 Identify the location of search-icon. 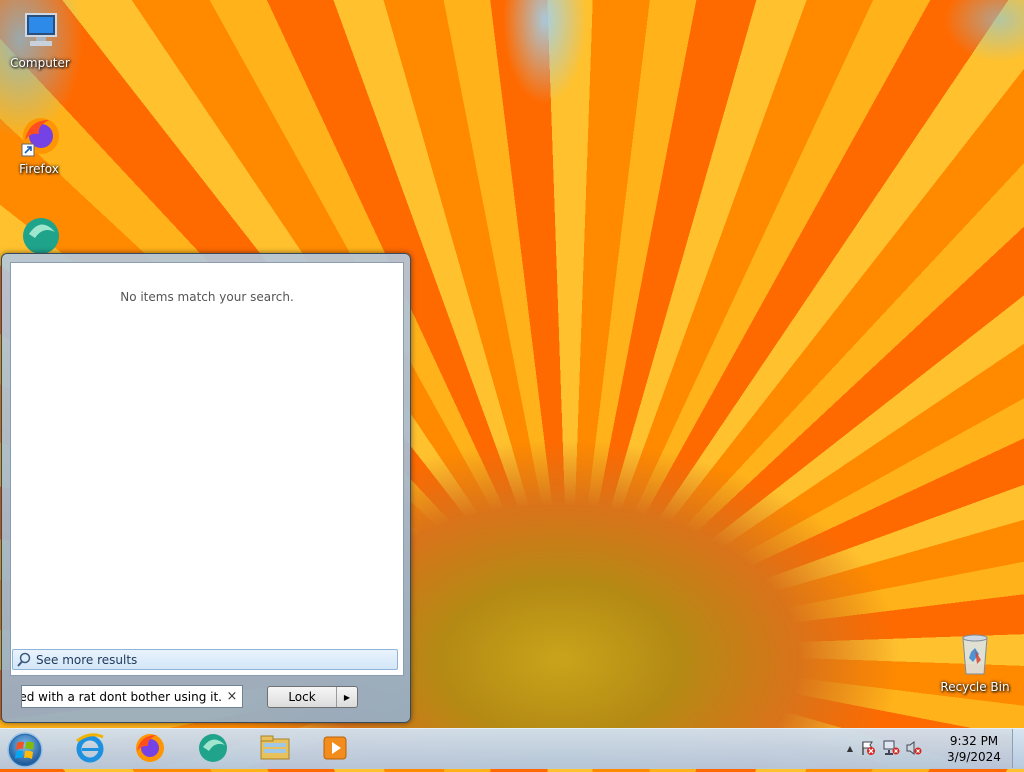
(24, 660).